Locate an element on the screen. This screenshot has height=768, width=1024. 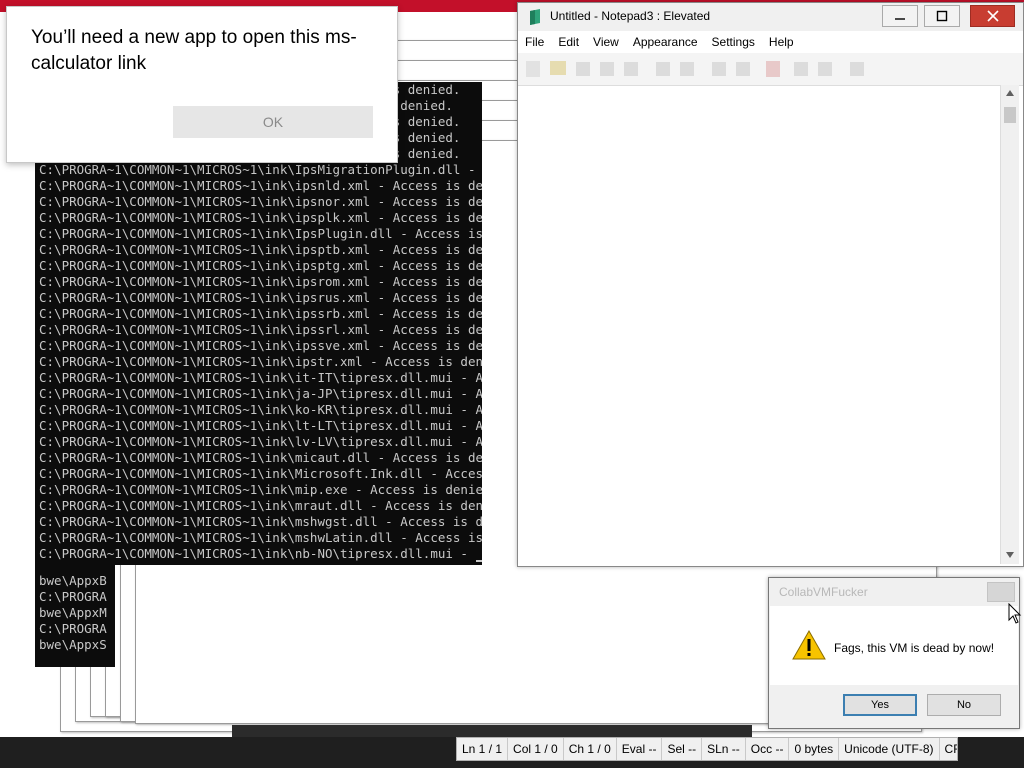
status-selection: Sel -- is located at coordinates (682, 749).